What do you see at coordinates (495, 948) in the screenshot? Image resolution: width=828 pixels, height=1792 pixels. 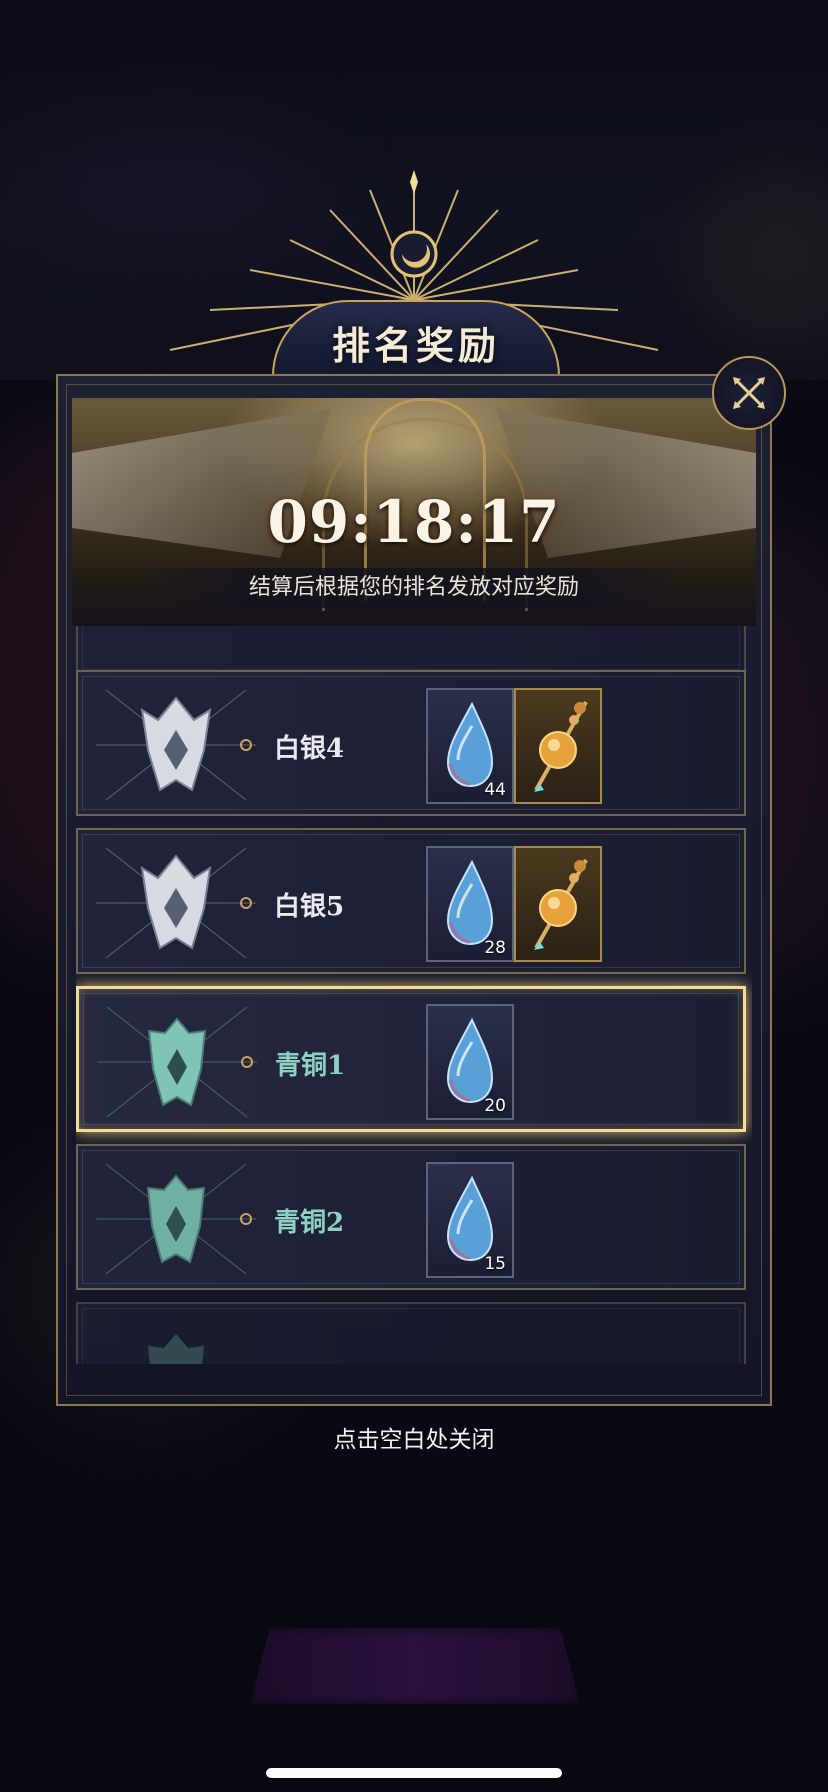 I see `item-quantity: 28` at bounding box center [495, 948].